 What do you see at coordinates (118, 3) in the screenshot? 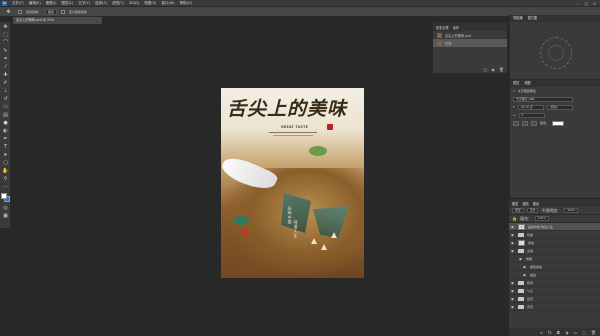
I see `menu-filter: 滤镜(T)` at bounding box center [118, 3].